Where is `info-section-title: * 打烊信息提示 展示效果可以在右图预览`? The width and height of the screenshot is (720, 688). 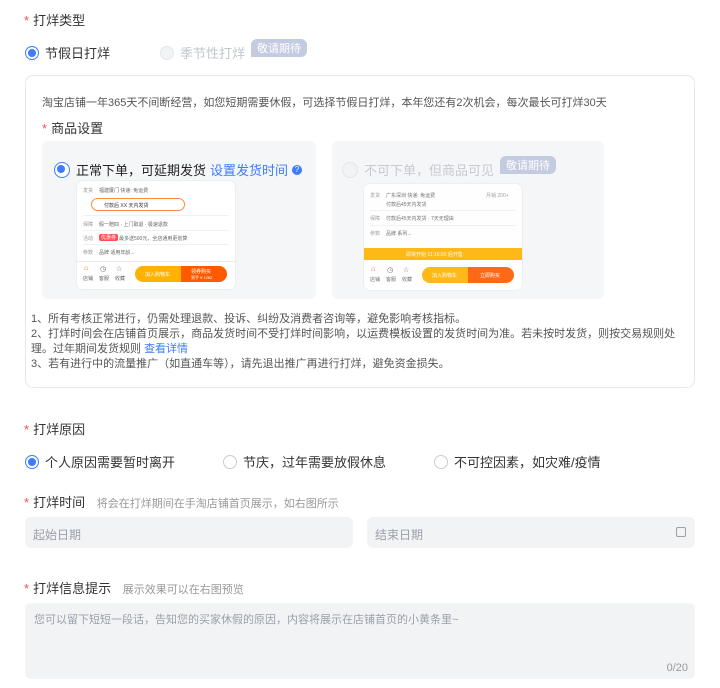 info-section-title: * 打烊信息提示 展示效果可以在右图预览 is located at coordinates (134, 587).